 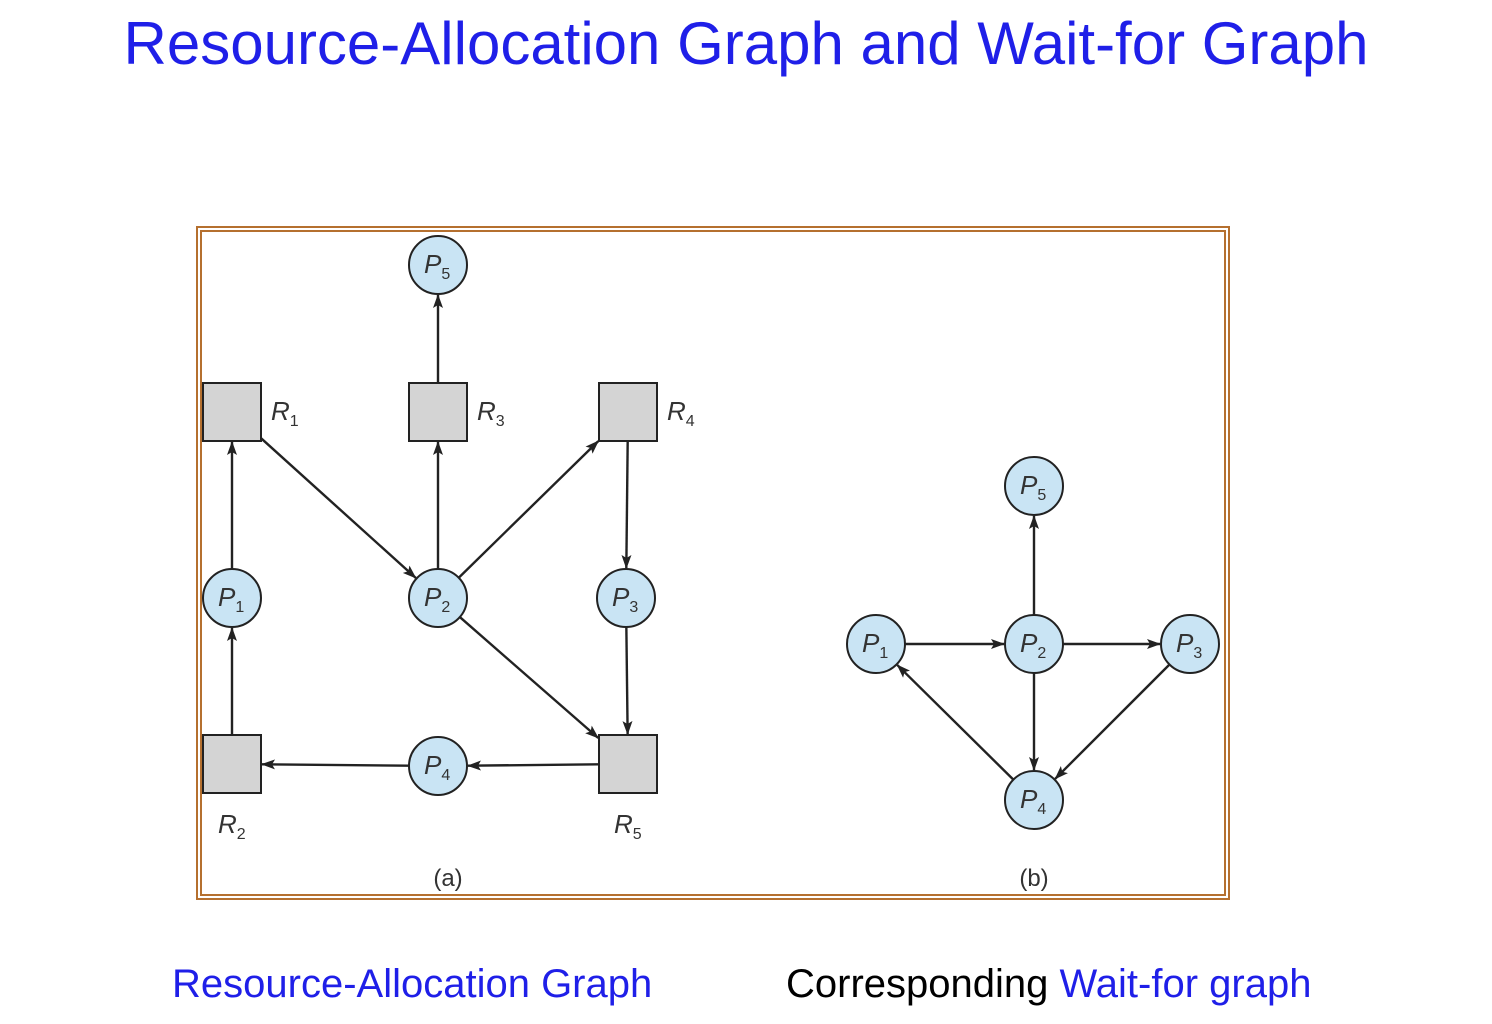 What do you see at coordinates (232, 826) in the screenshot?
I see `graph-a-resource-label-r2: R2` at bounding box center [232, 826].